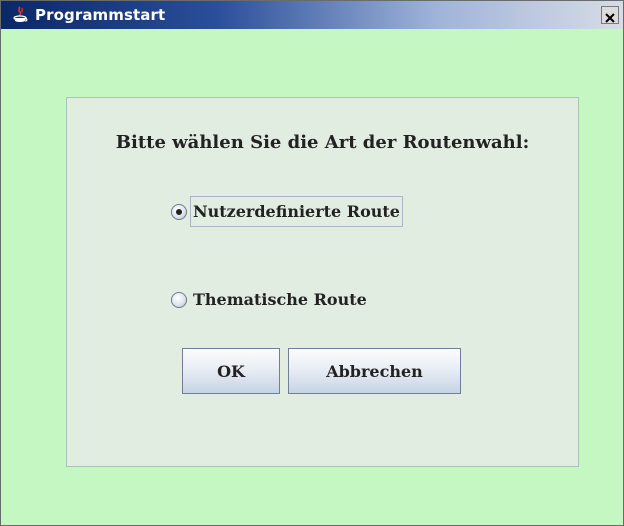 The width and height of the screenshot is (624, 526). What do you see at coordinates (322, 142) in the screenshot?
I see `route-prompt: Bitte wählen Sie die Art der Routenwahl:` at bounding box center [322, 142].